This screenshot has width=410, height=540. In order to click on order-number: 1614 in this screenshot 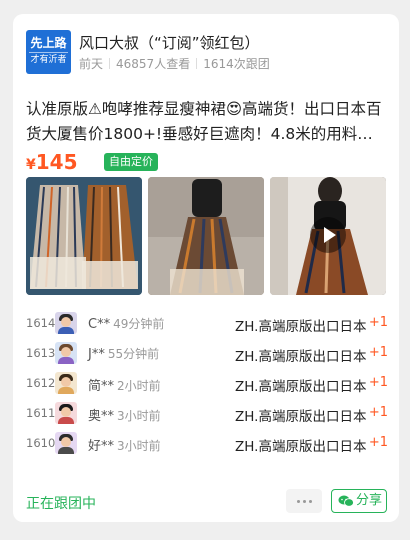, I will do `click(41, 323)`.